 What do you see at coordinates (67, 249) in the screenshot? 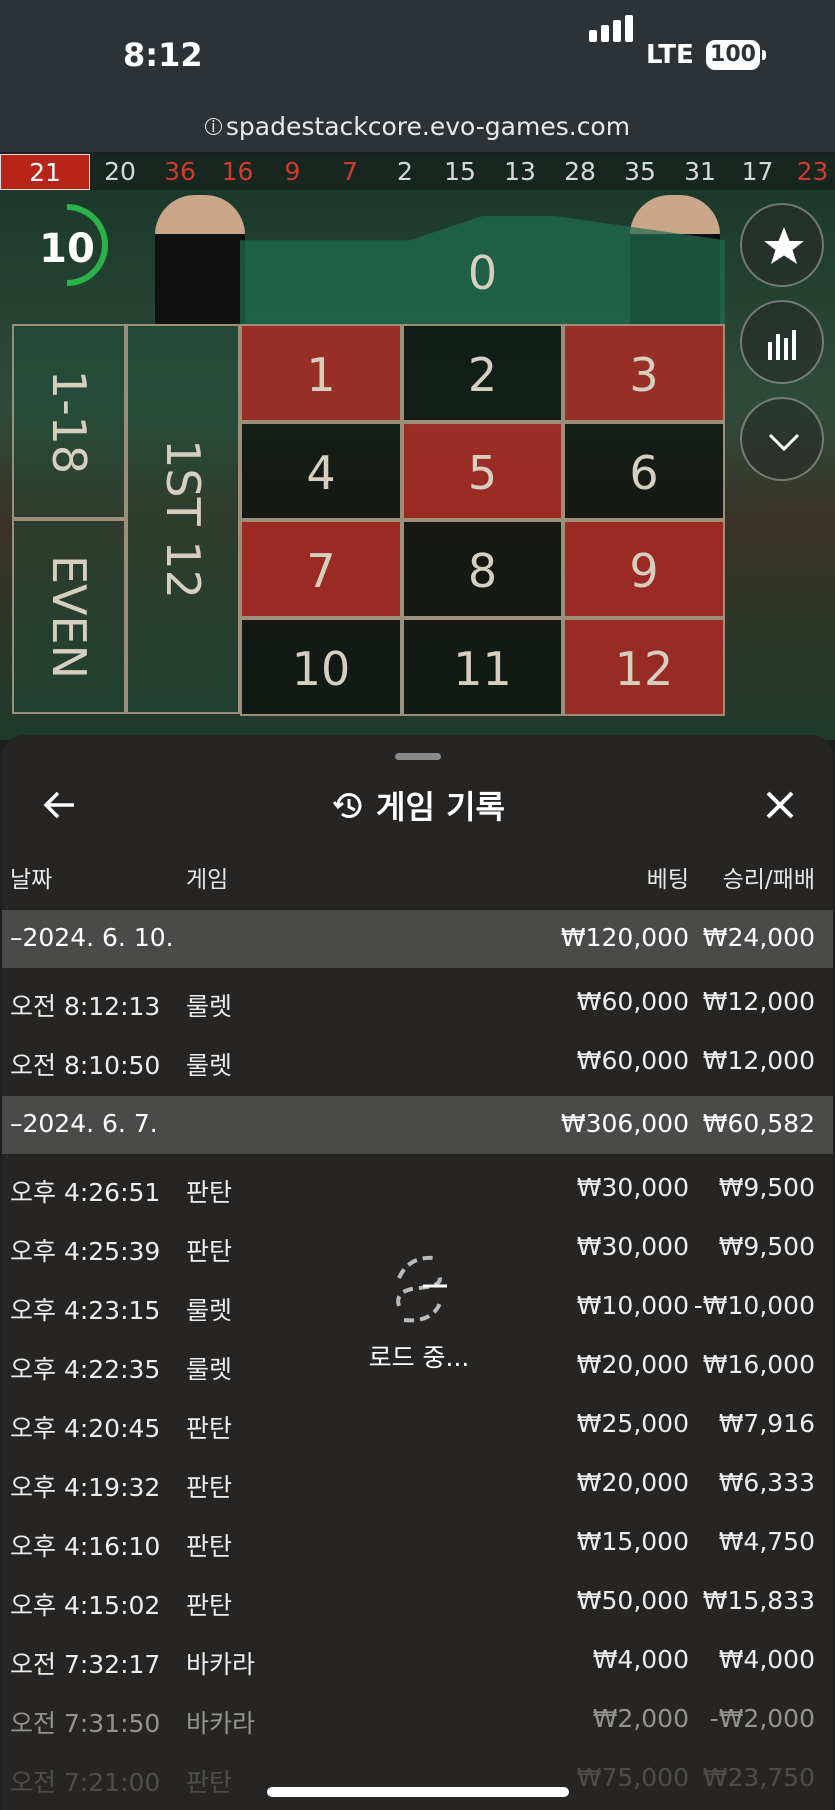
I see `countdown-timer: 10` at bounding box center [67, 249].